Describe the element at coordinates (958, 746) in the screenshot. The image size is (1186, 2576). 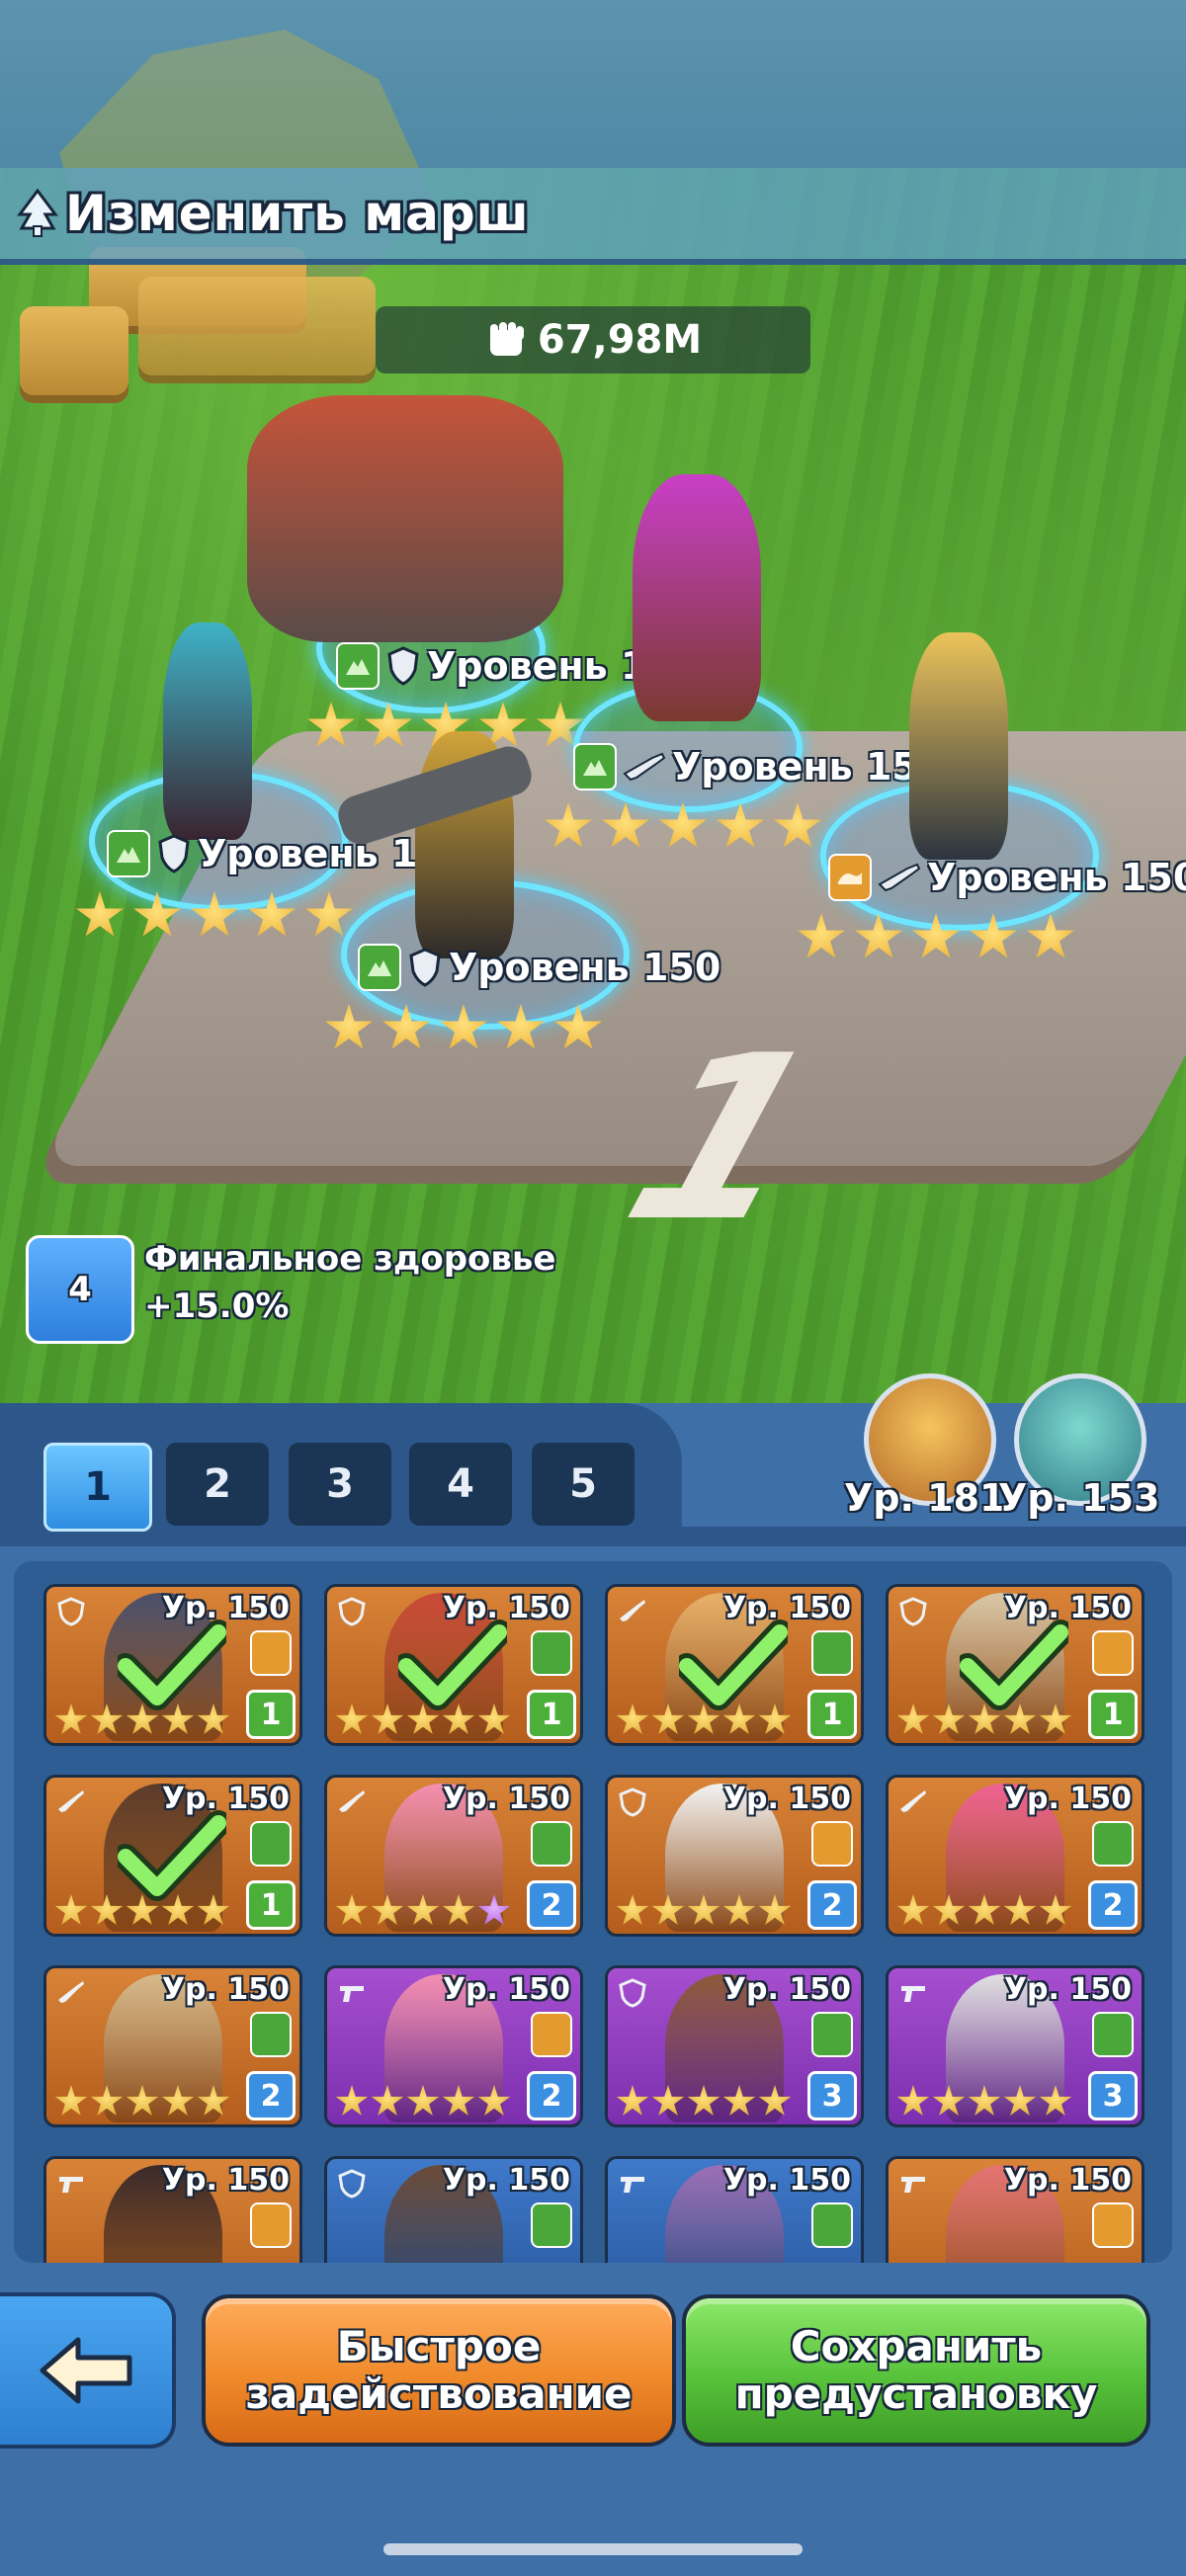
I see `hero-blonde-figure` at that location.